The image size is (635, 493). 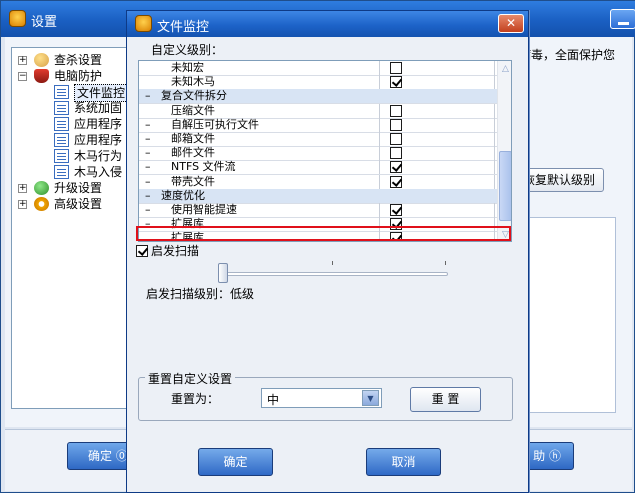 I want to click on tree-item-label: 电脑防护, so click(x=78, y=76).